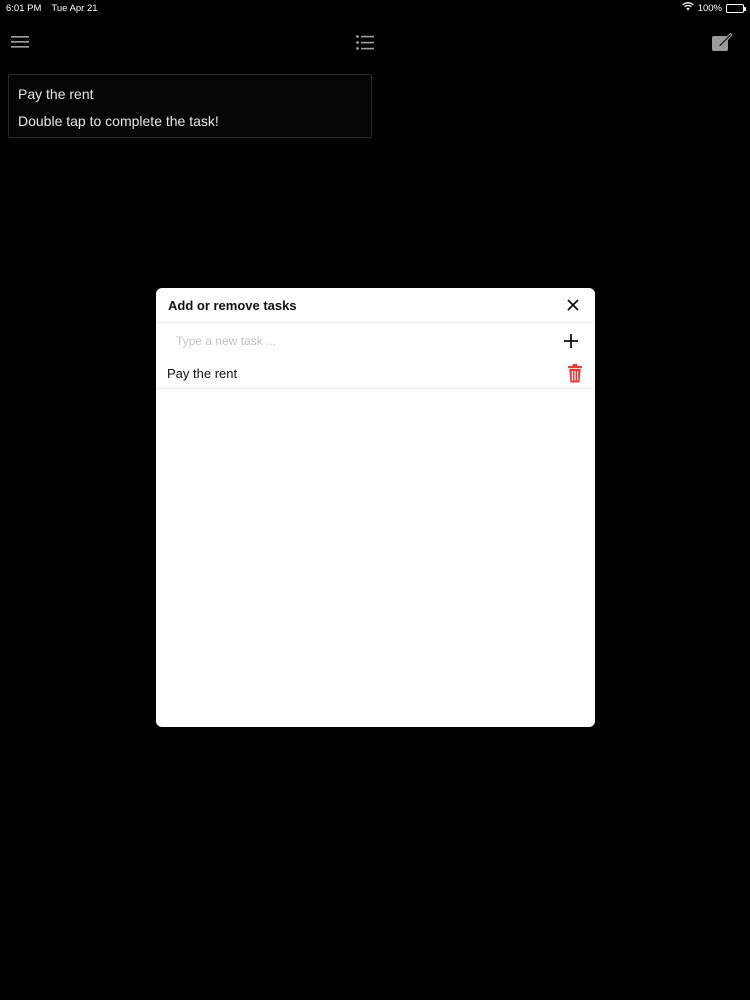 This screenshot has height=1000, width=750. Describe the element at coordinates (365, 42) in the screenshot. I see `list-icon` at that location.